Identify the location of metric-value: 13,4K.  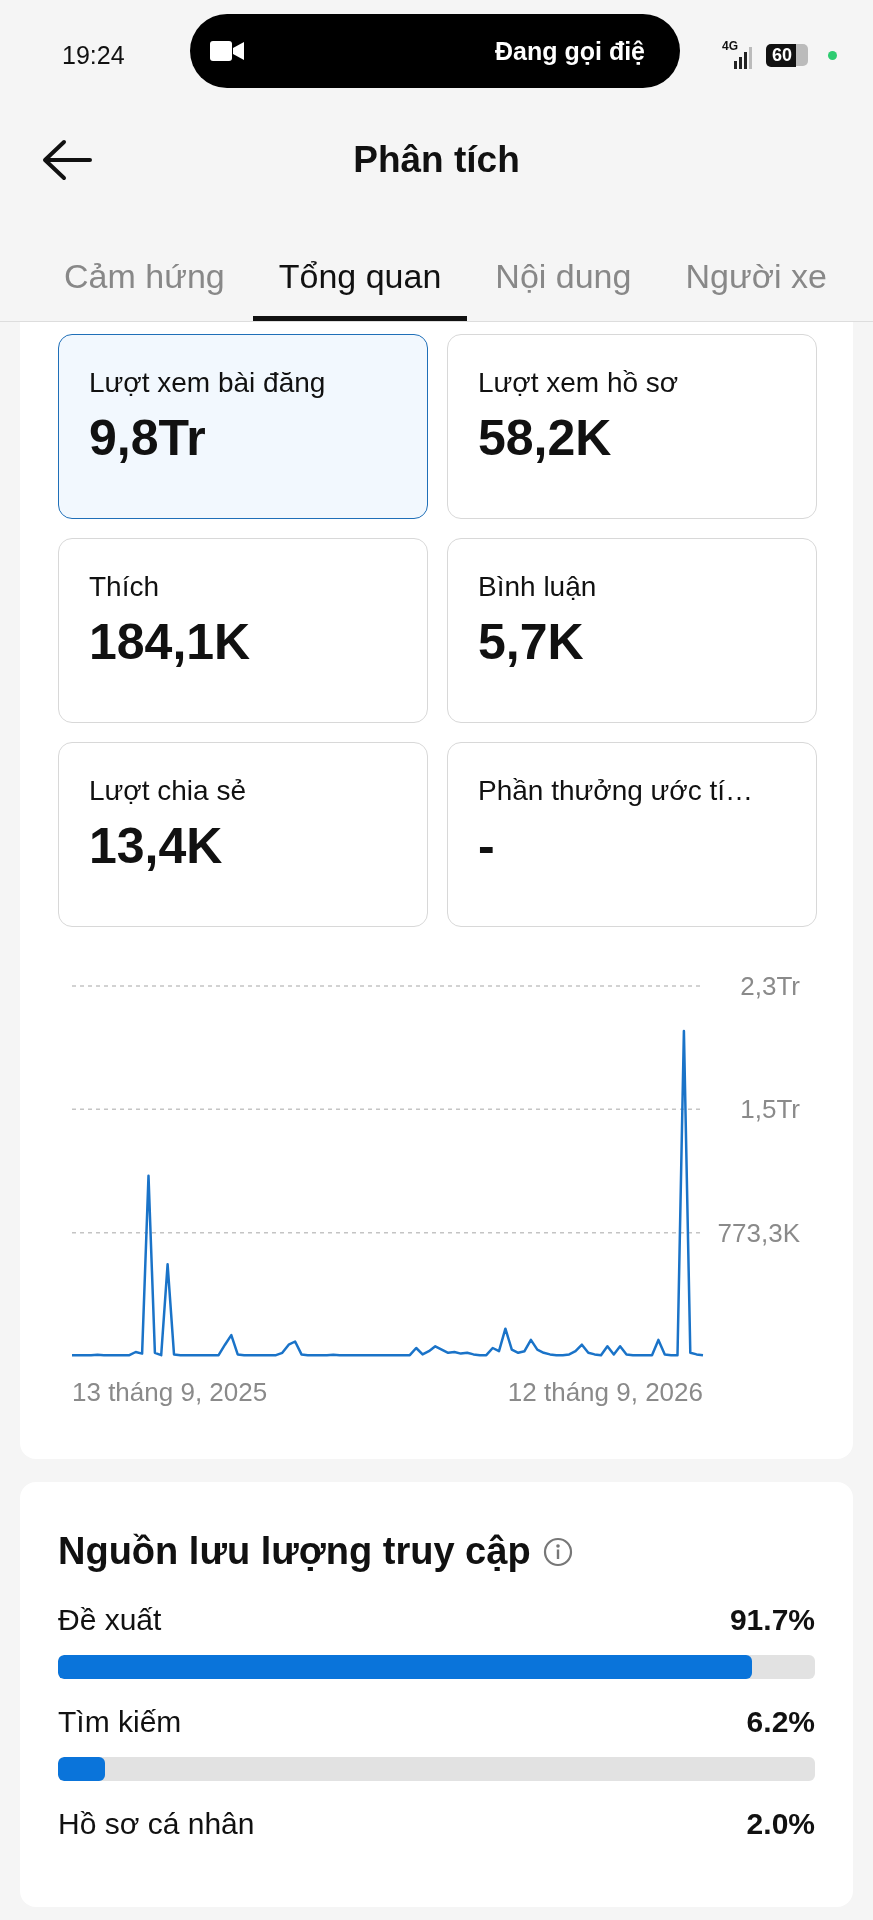
(156, 846).